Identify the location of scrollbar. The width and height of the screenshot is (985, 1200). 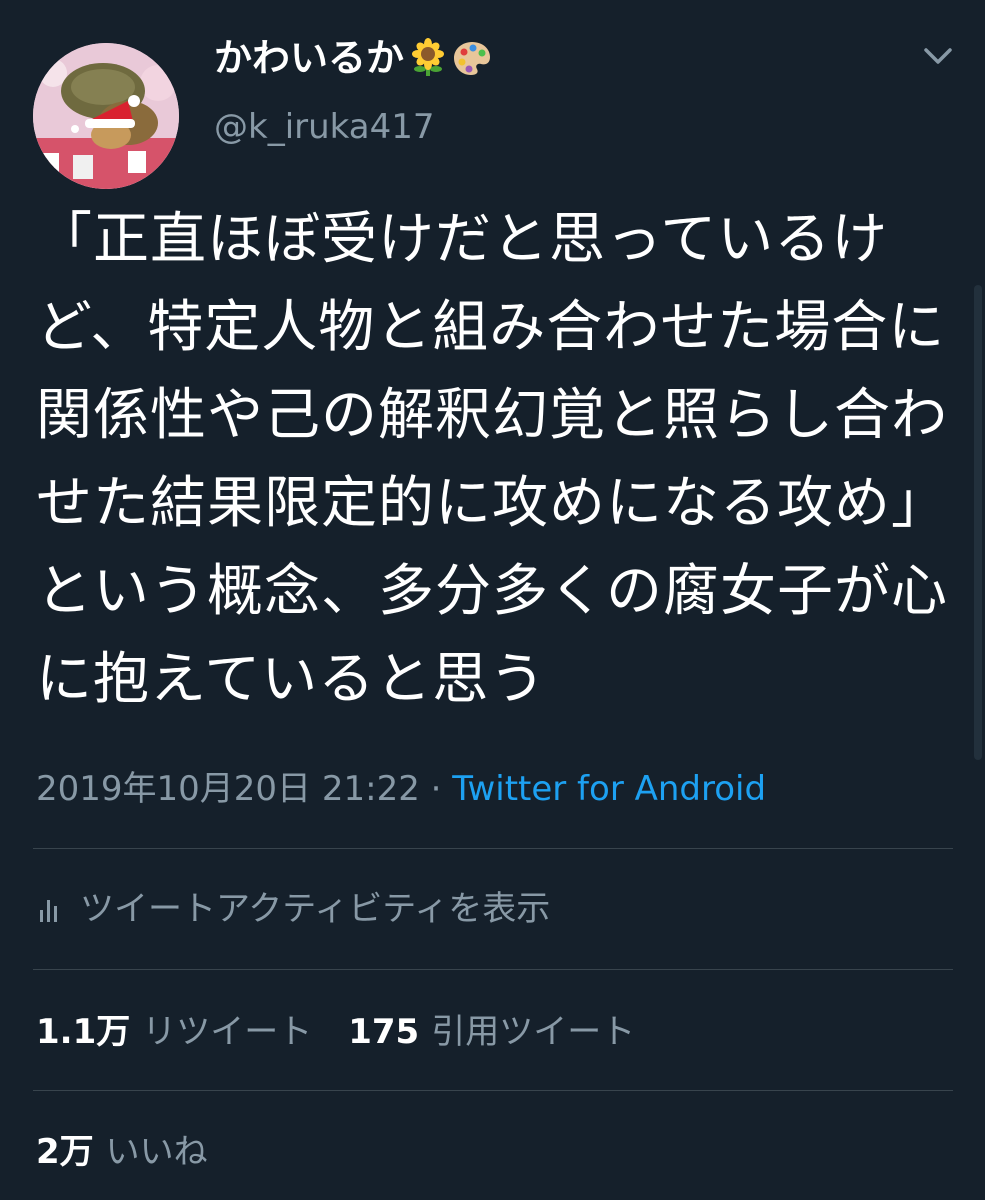
(978, 522).